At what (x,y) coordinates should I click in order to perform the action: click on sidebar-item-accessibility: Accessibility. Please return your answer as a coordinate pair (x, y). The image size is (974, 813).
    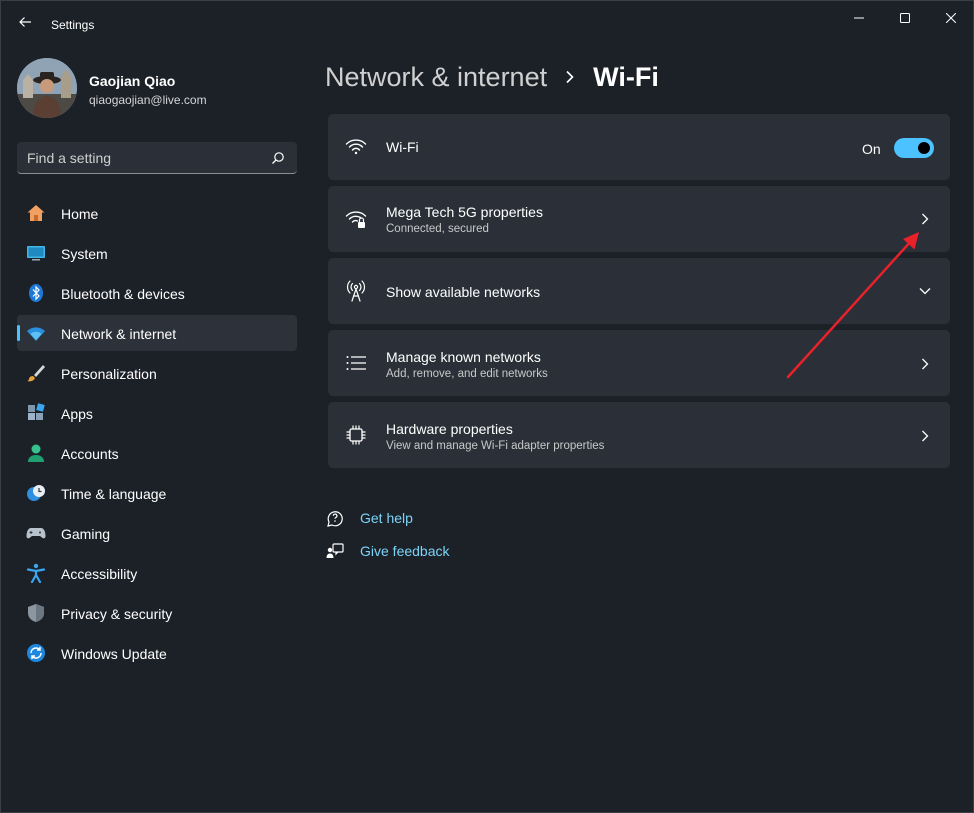
    Looking at the image, I should click on (157, 573).